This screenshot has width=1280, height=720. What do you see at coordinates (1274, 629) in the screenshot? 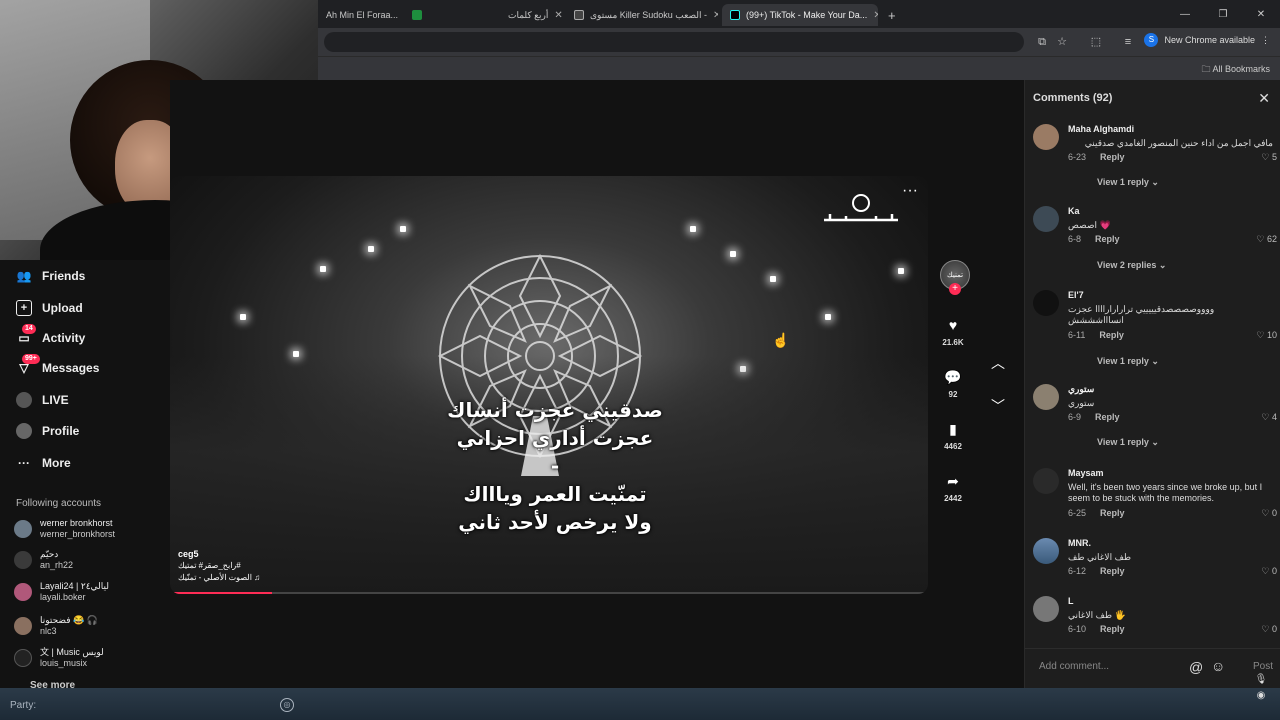
I see `comment-like-count: 0` at bounding box center [1274, 629].